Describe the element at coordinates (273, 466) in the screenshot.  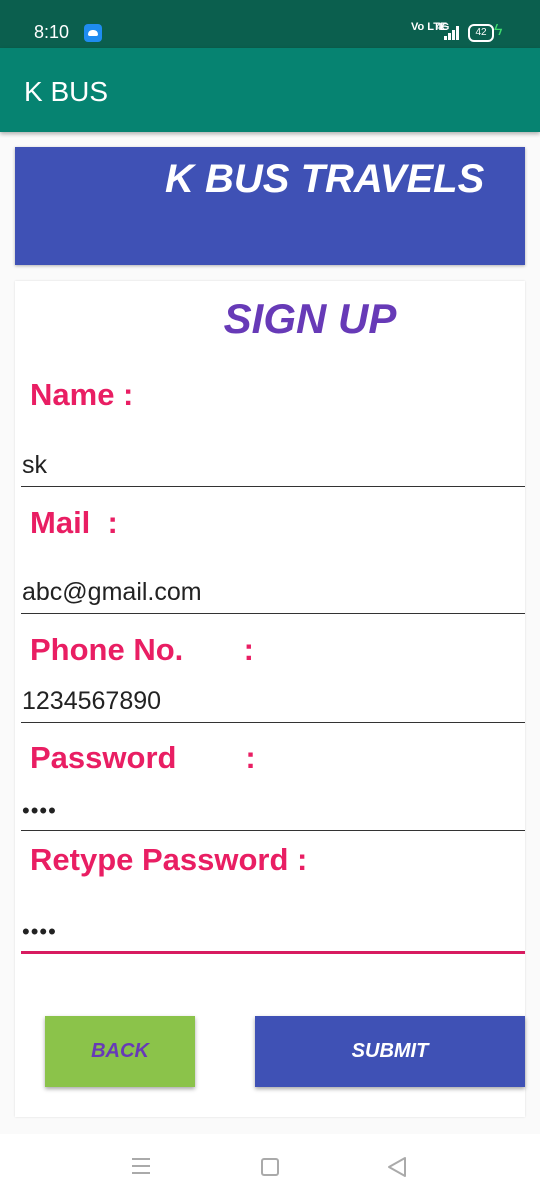
I see `name-field: sk` at that location.